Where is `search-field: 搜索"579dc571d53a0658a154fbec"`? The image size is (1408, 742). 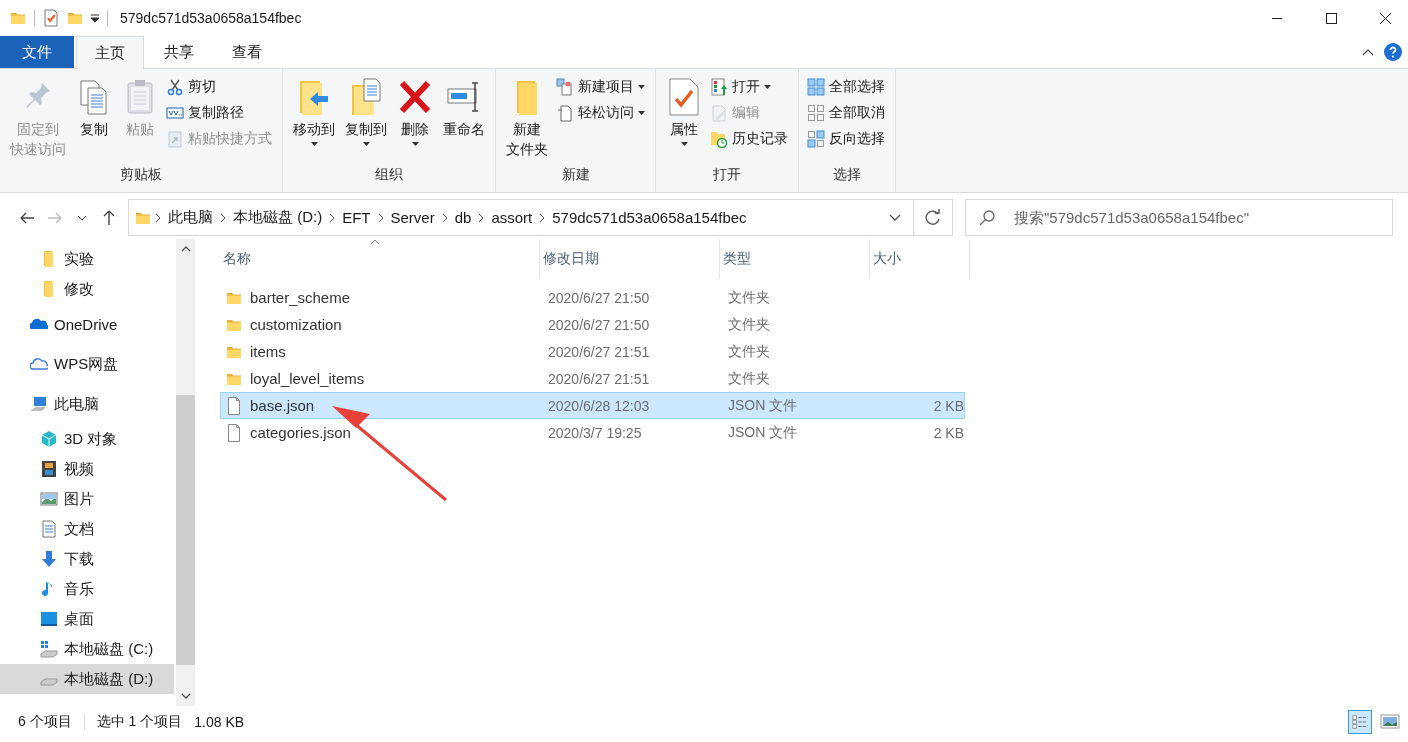 search-field: 搜索"579dc571d53a0658a154fbec" is located at coordinates (1179, 217).